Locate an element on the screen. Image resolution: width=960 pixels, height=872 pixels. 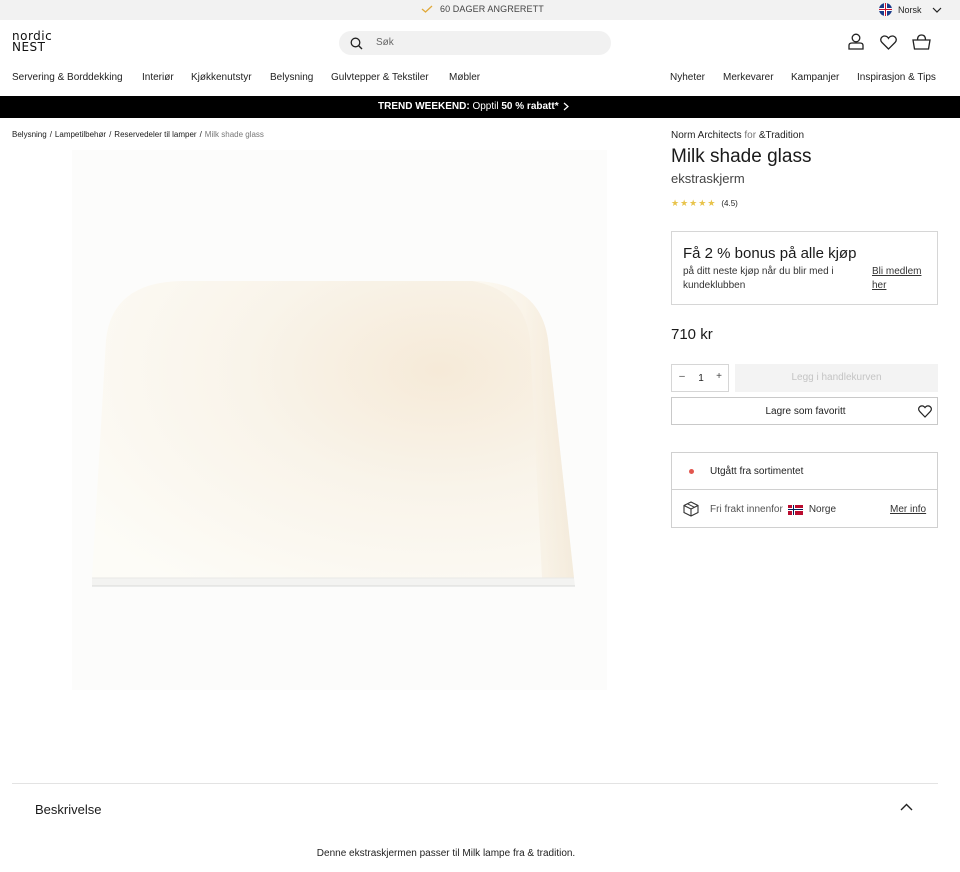
campaign-text: TREND WEEKEND: Opptil 50 % rabatt* is located at coordinates (468, 106).